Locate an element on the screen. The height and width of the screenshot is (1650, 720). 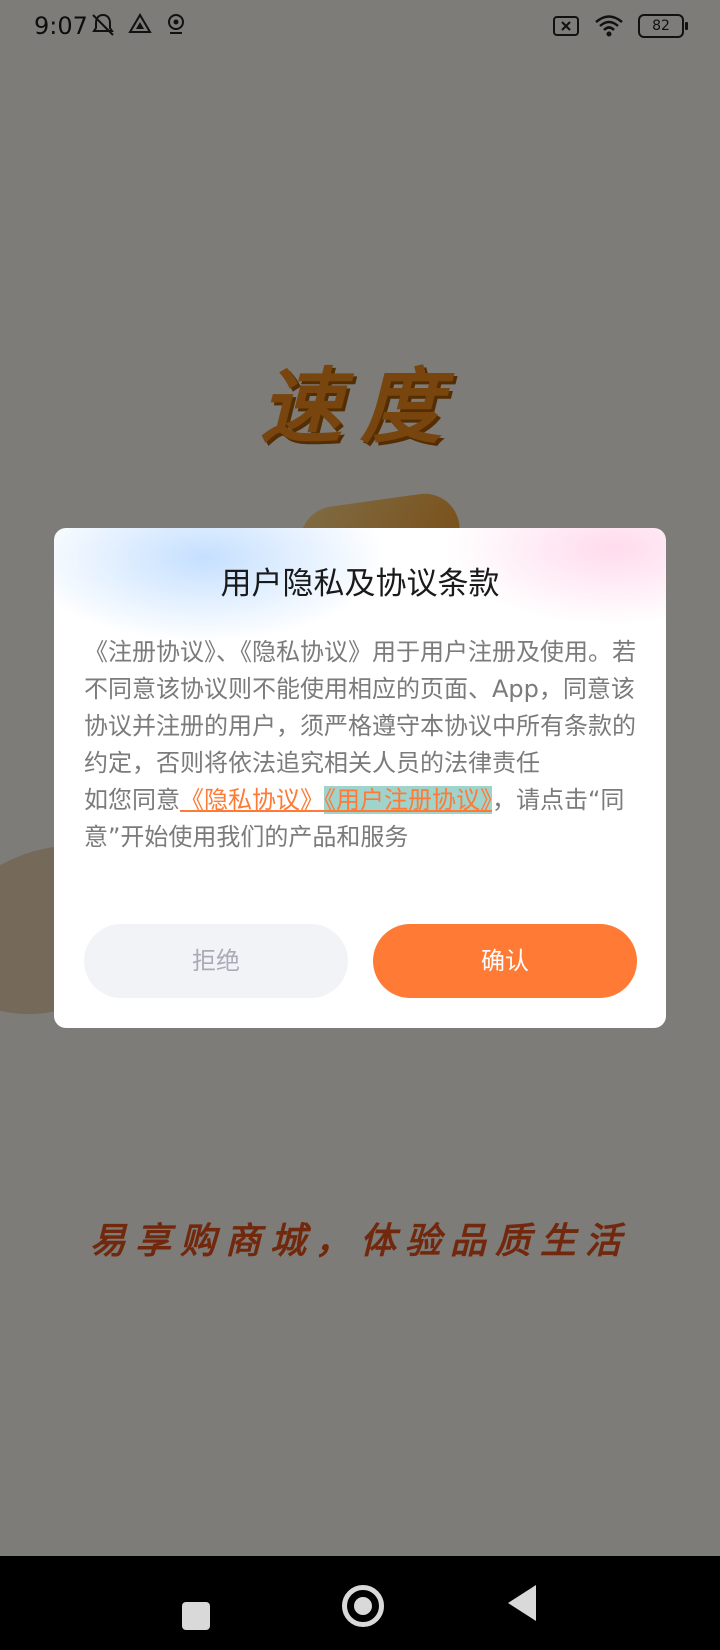
consent-prefix: 如您同意 is located at coordinates (132, 800).